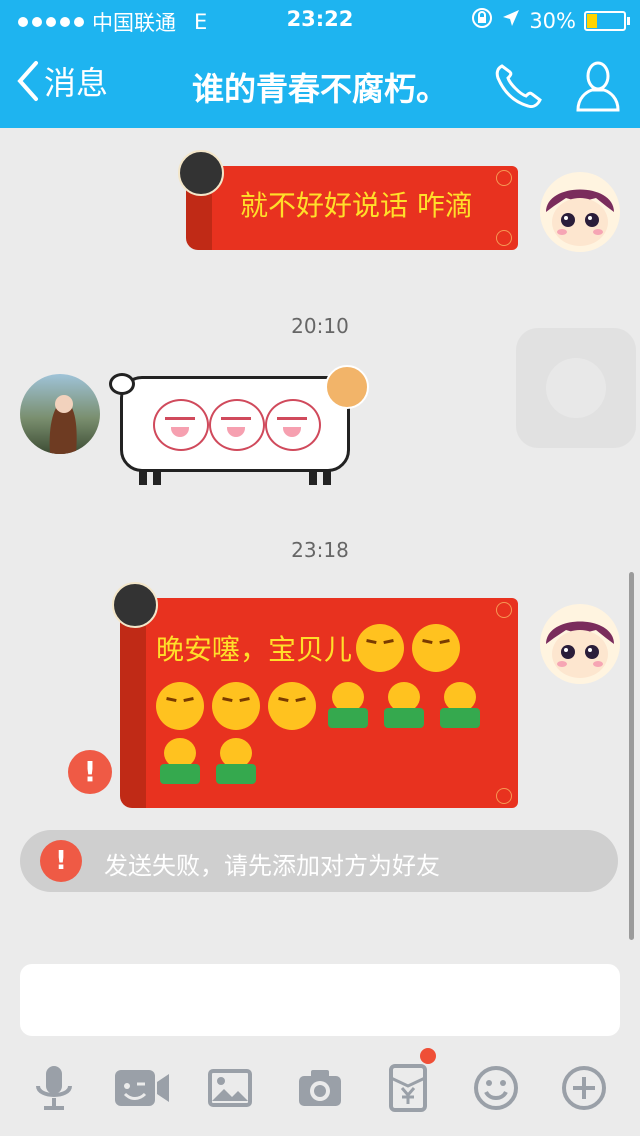 The width and height of the screenshot is (640, 1136). I want to click on photo-button, so click(230, 1088).